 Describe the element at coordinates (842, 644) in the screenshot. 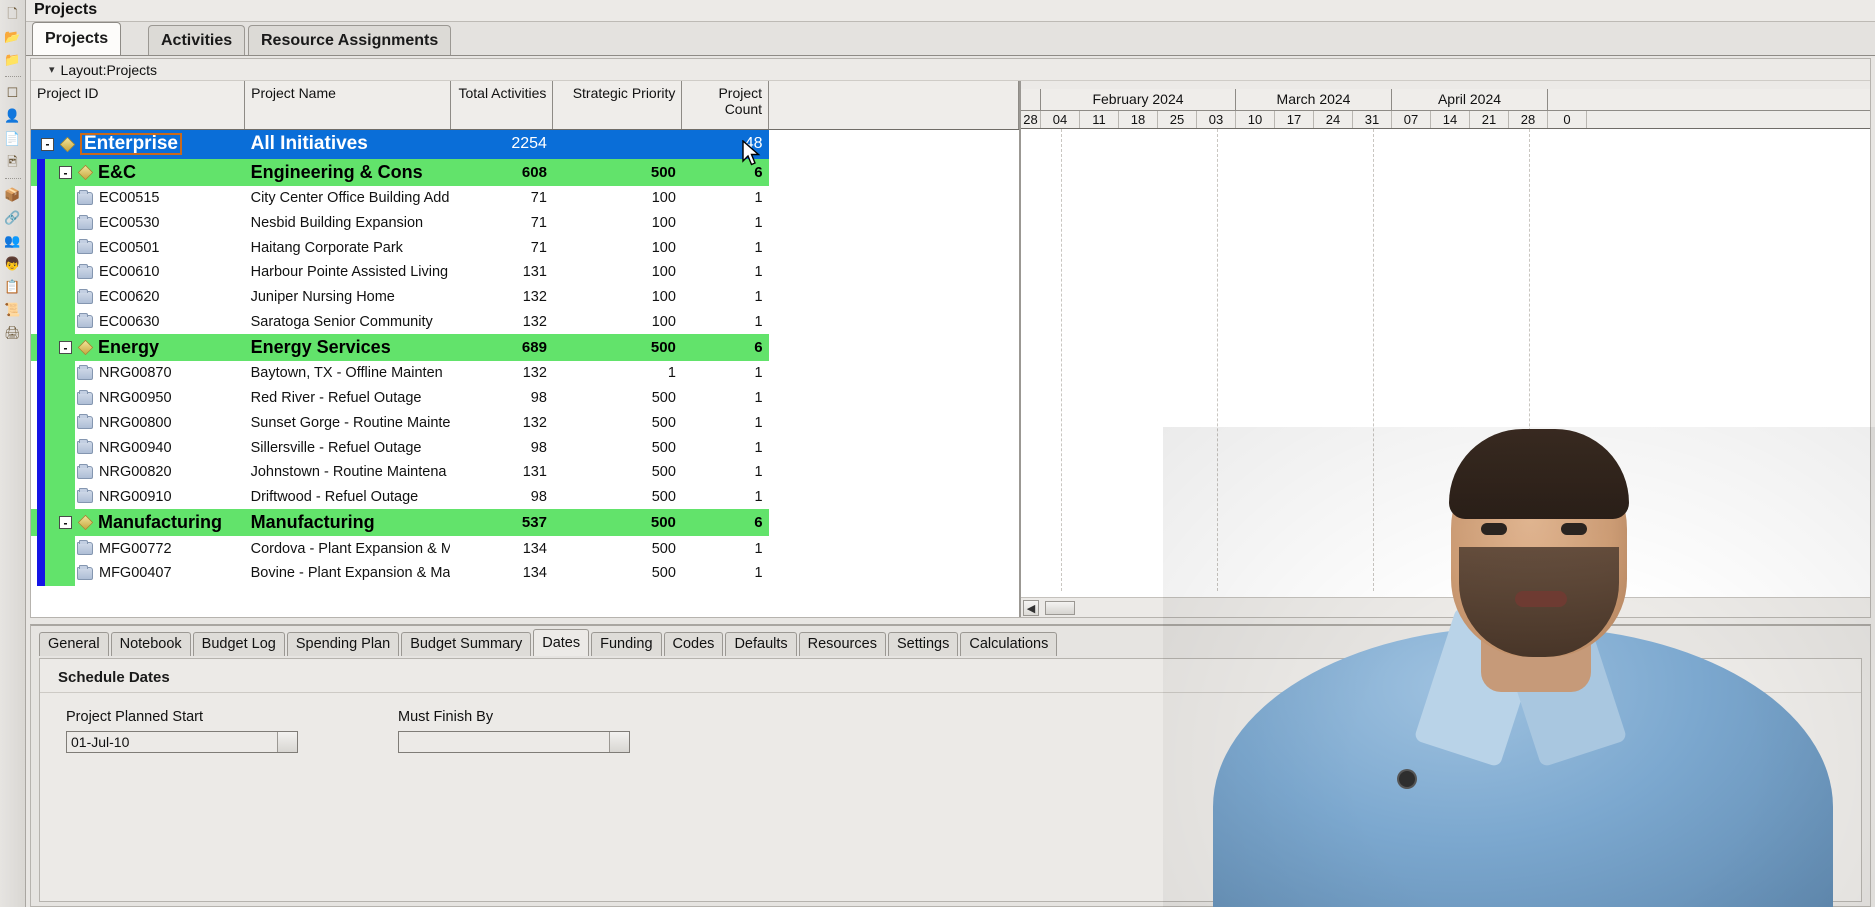

I see `detail-tab-resources: Resources` at that location.